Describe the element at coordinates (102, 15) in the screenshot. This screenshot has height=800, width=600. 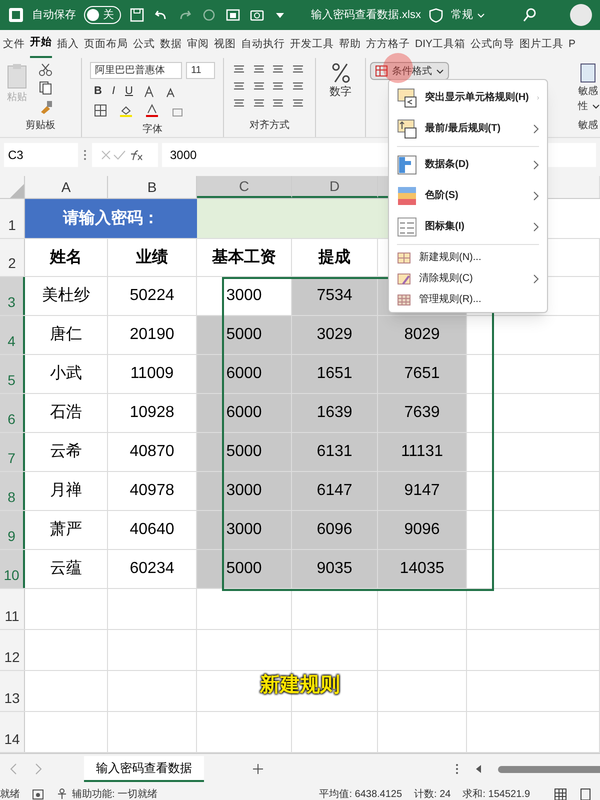
I see `autosave-toggle: 关` at that location.